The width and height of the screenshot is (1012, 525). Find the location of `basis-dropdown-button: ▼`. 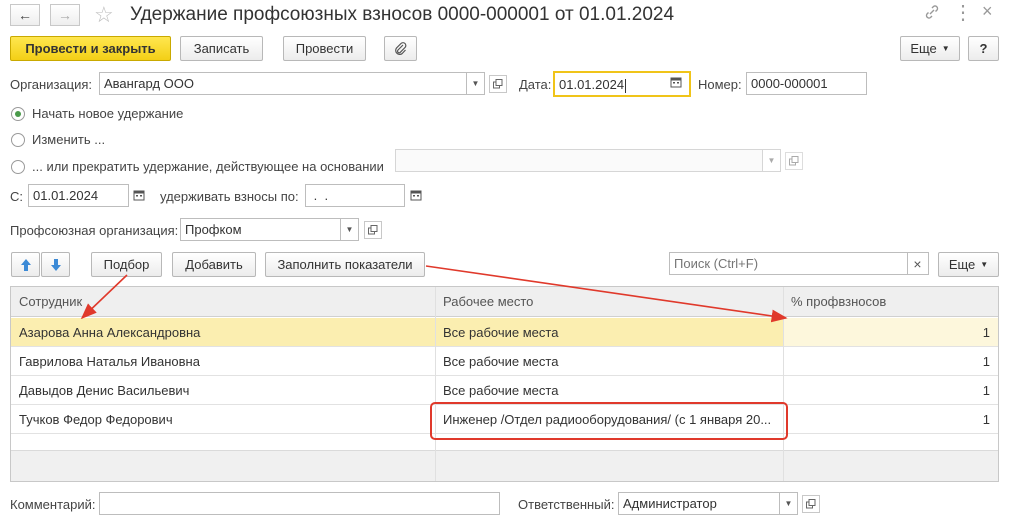

basis-dropdown-button: ▼ is located at coordinates (772, 160).